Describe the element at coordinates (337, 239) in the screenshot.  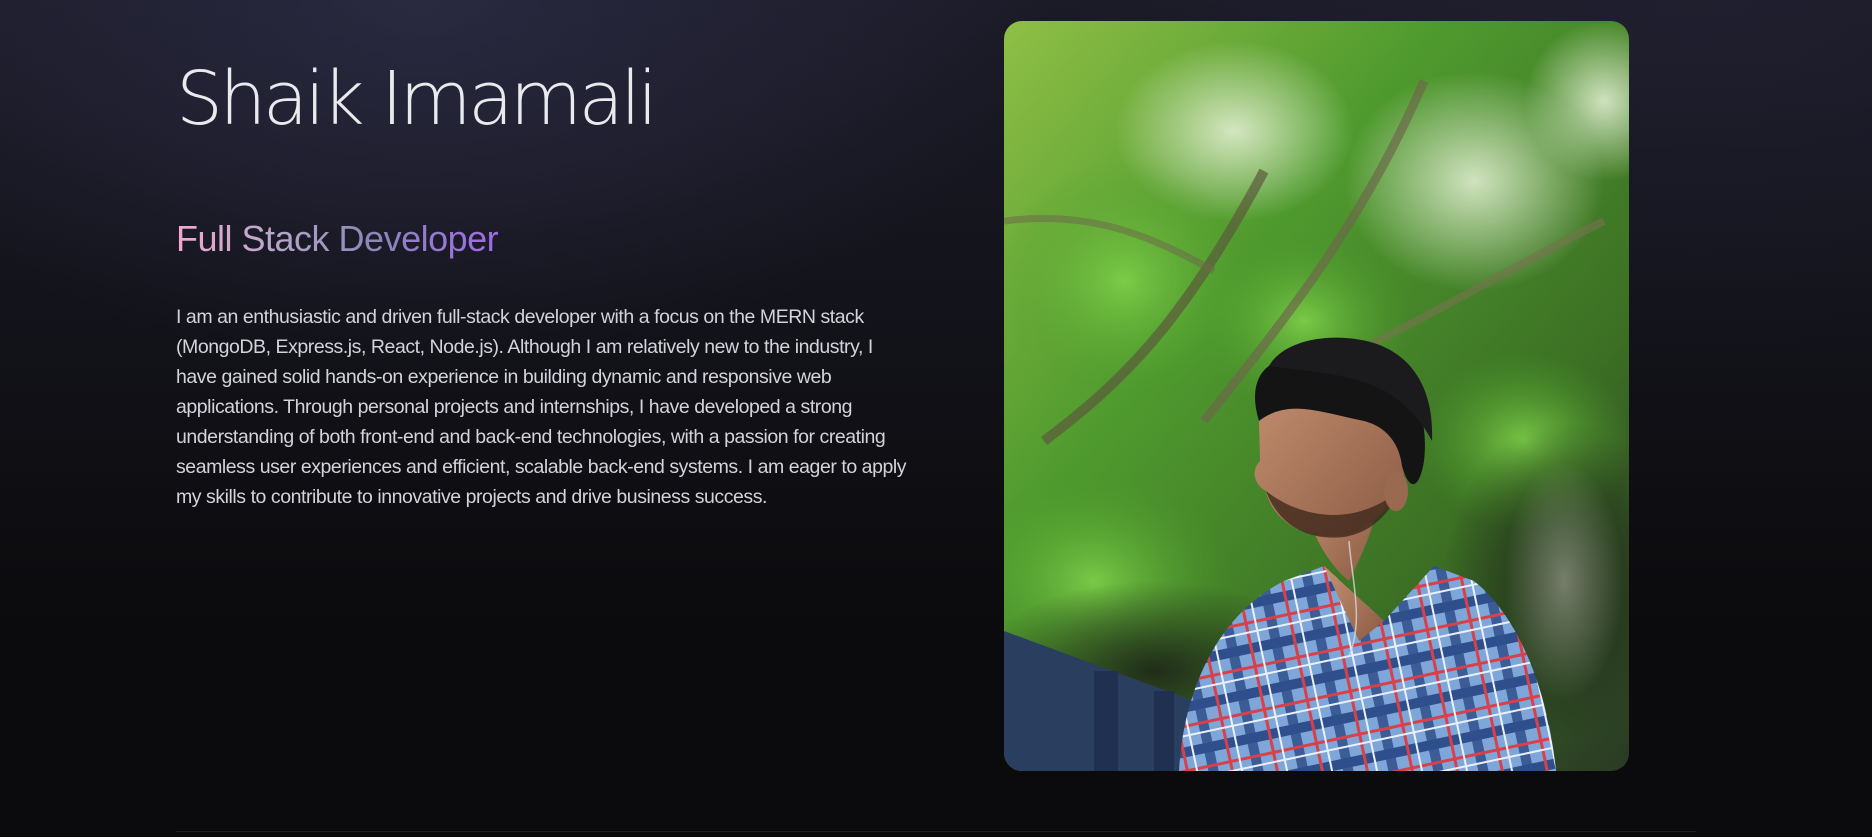
I see `role-subtitle: Full Stack Developer` at that location.